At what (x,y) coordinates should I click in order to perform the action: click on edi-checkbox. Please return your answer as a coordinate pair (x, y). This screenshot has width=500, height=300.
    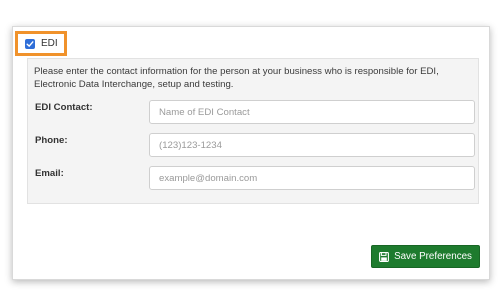
    Looking at the image, I should click on (30, 43).